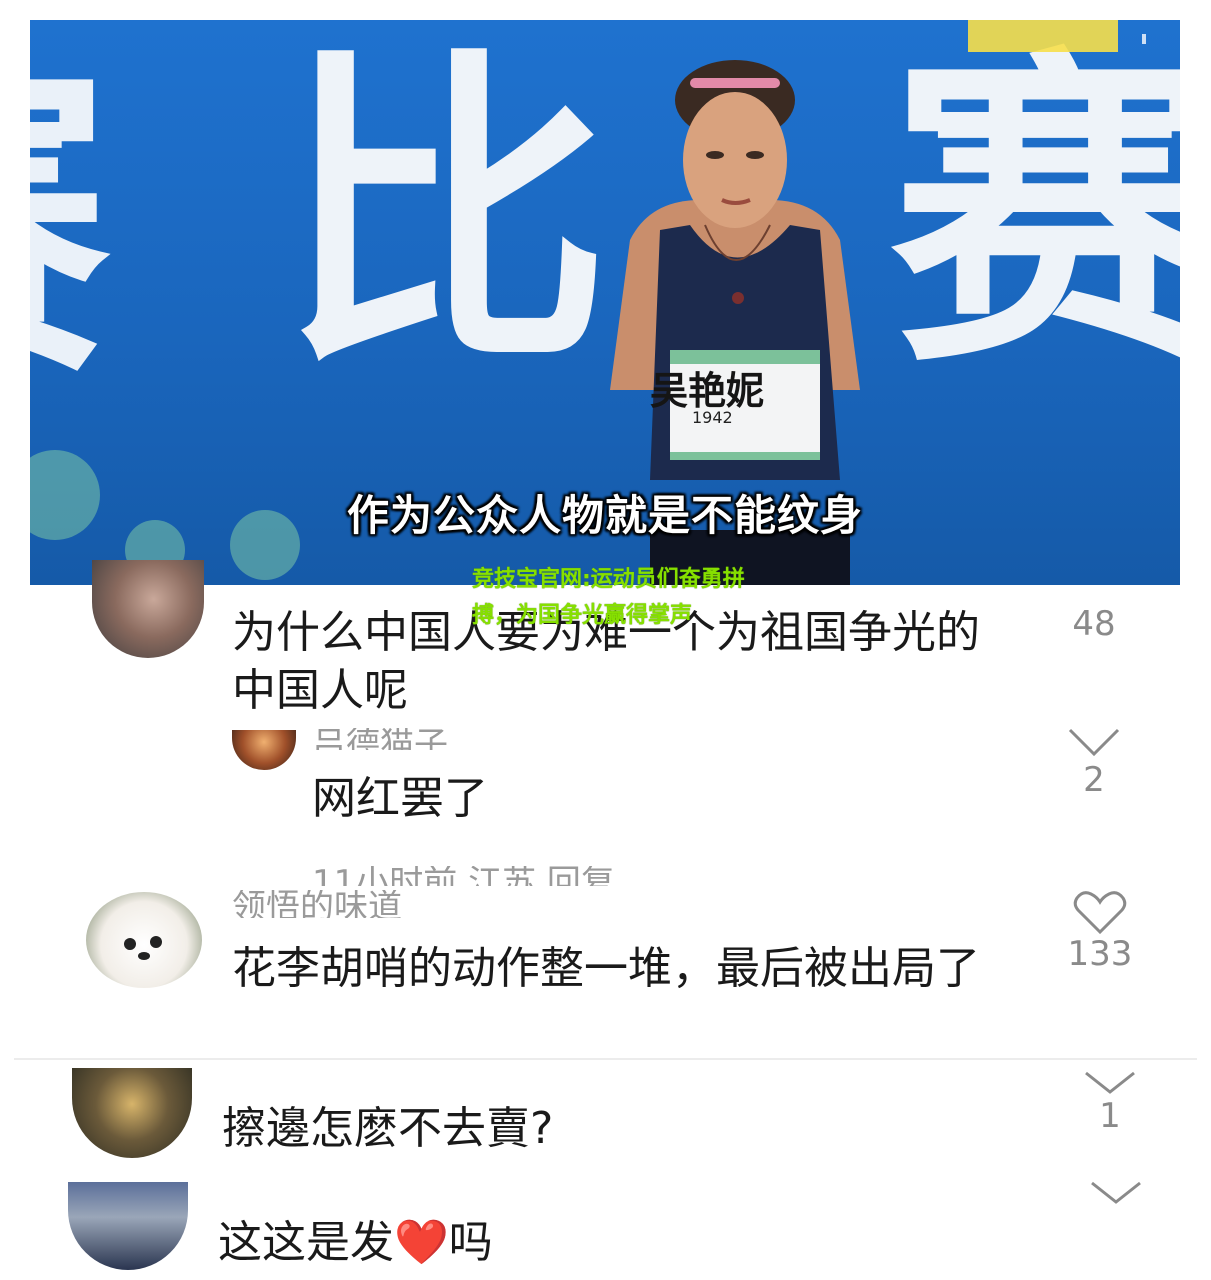  Describe the element at coordinates (605, 888) in the screenshot. I see `comment-block` at that location.